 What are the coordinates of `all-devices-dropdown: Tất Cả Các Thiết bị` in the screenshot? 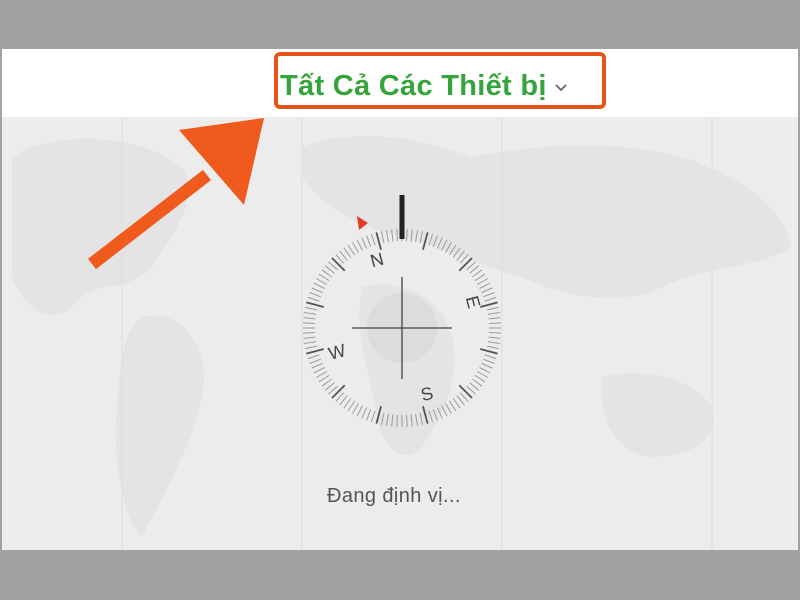 It's located at (424, 86).